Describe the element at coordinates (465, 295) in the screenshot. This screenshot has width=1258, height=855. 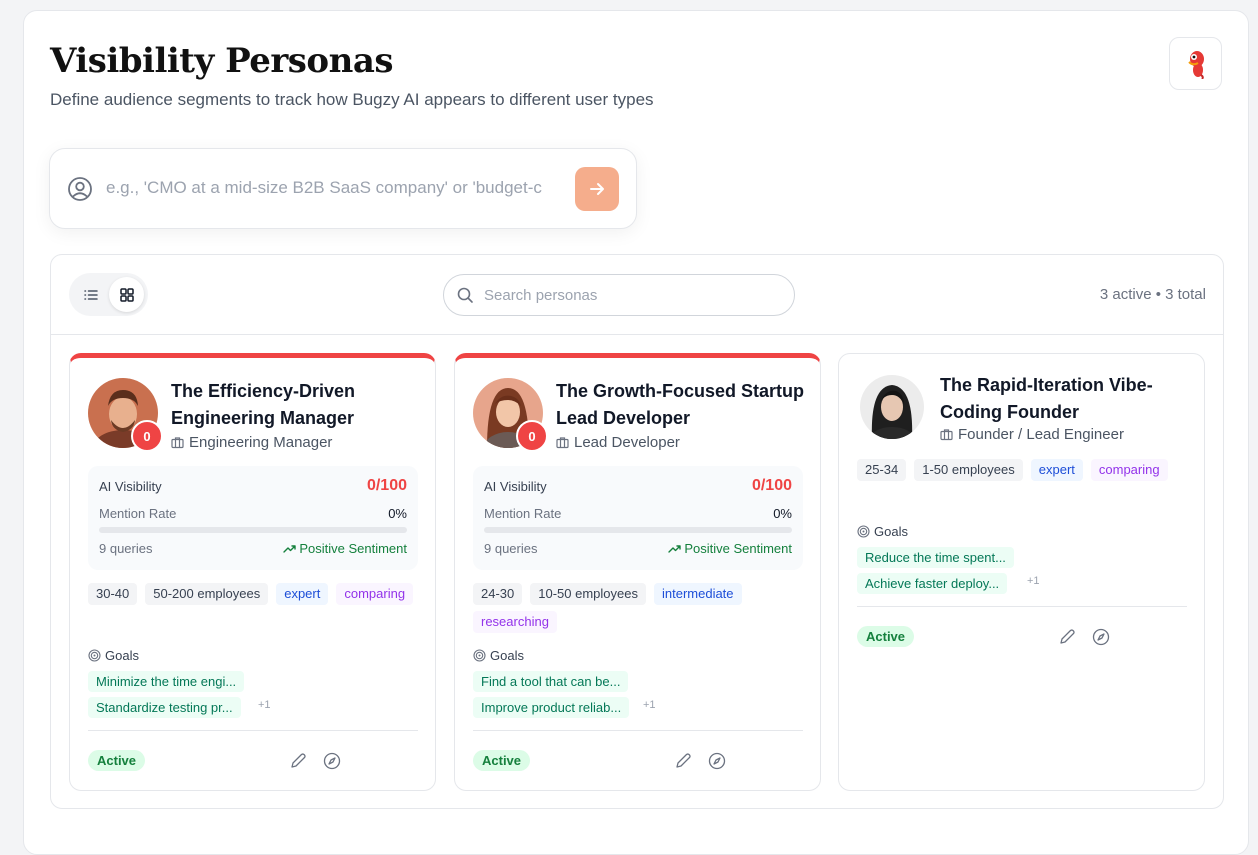
I see `search-icon` at that location.